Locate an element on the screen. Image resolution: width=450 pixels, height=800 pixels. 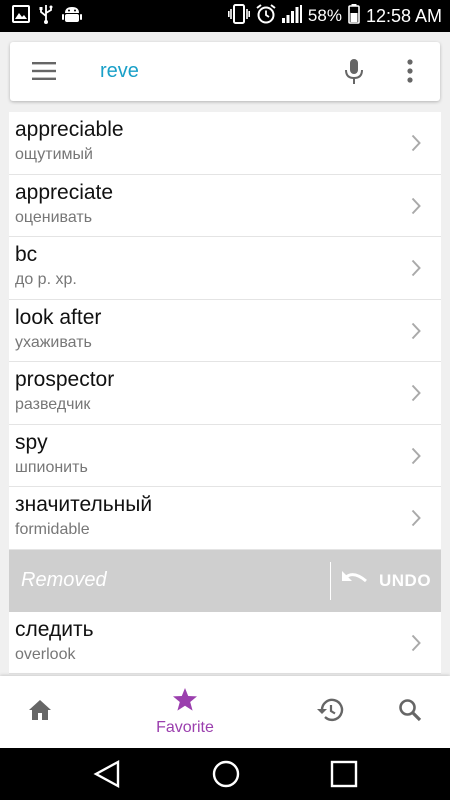
signal-icon is located at coordinates (291, 16).